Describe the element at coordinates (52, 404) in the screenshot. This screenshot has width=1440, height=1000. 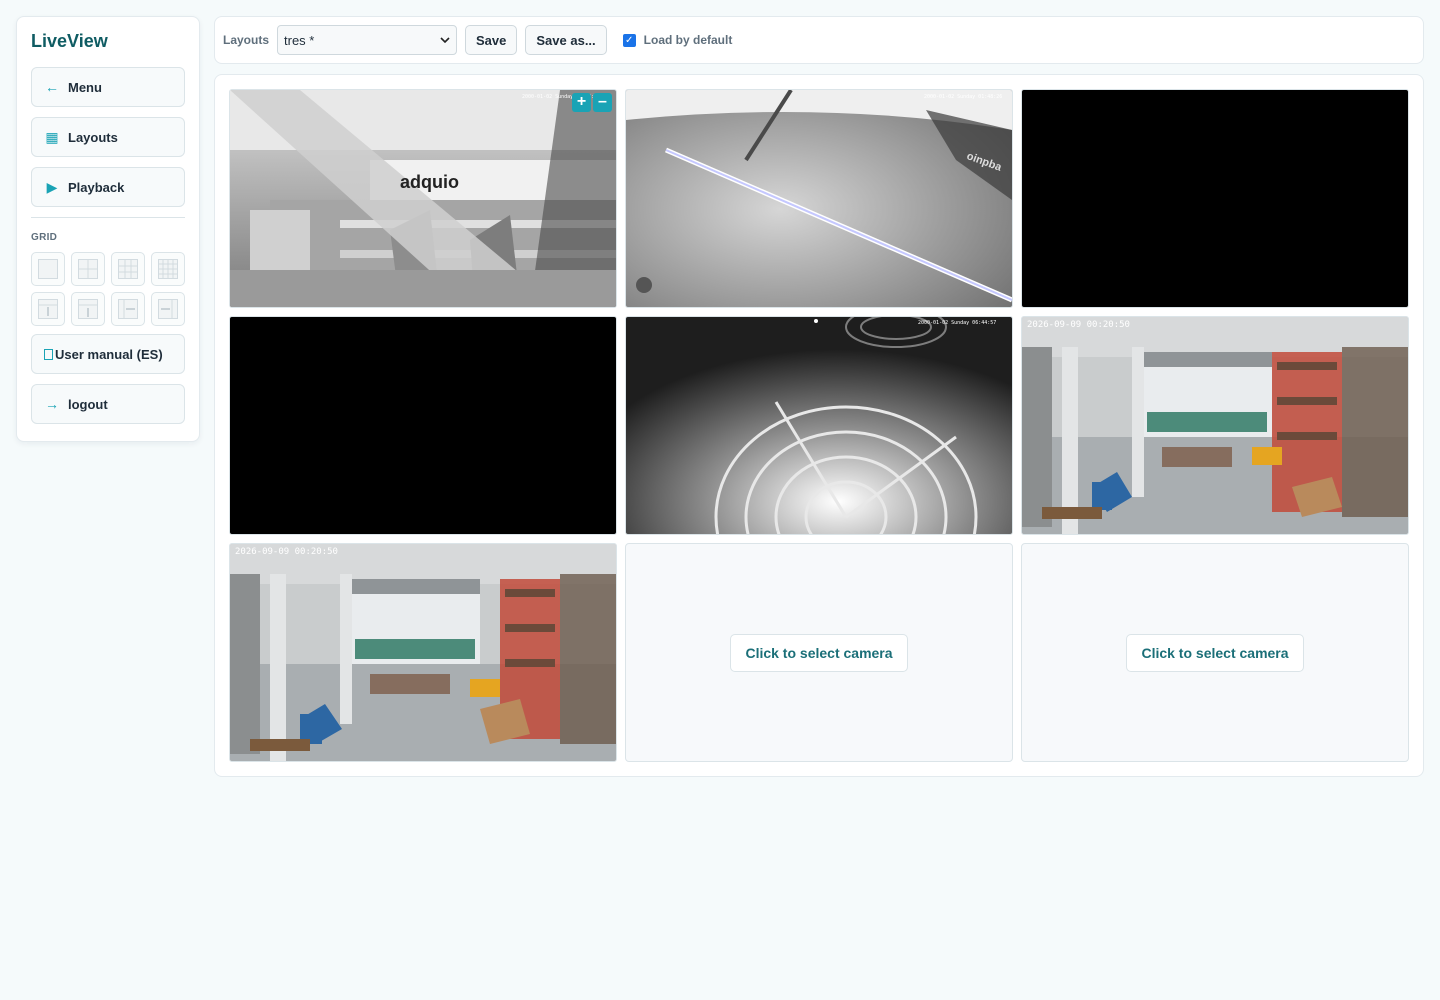
I see `logout-arrow-icon: →` at that location.